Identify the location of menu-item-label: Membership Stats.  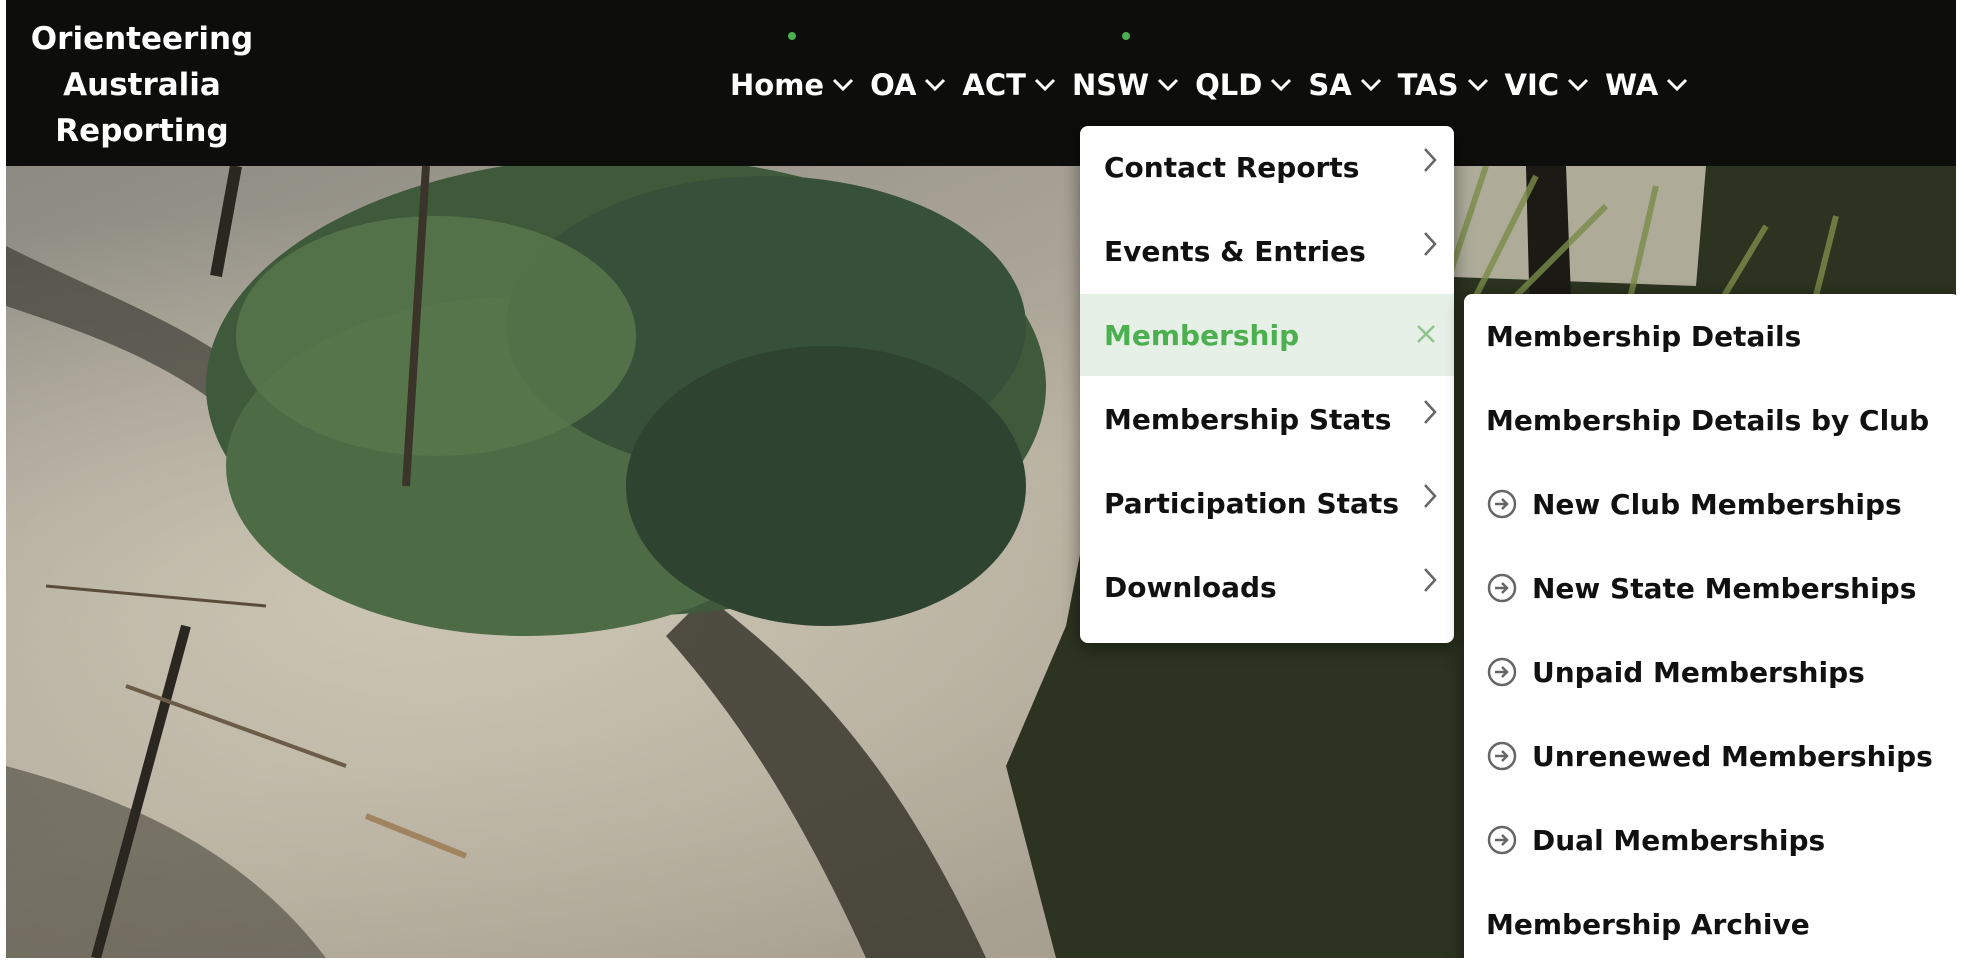
(1248, 419).